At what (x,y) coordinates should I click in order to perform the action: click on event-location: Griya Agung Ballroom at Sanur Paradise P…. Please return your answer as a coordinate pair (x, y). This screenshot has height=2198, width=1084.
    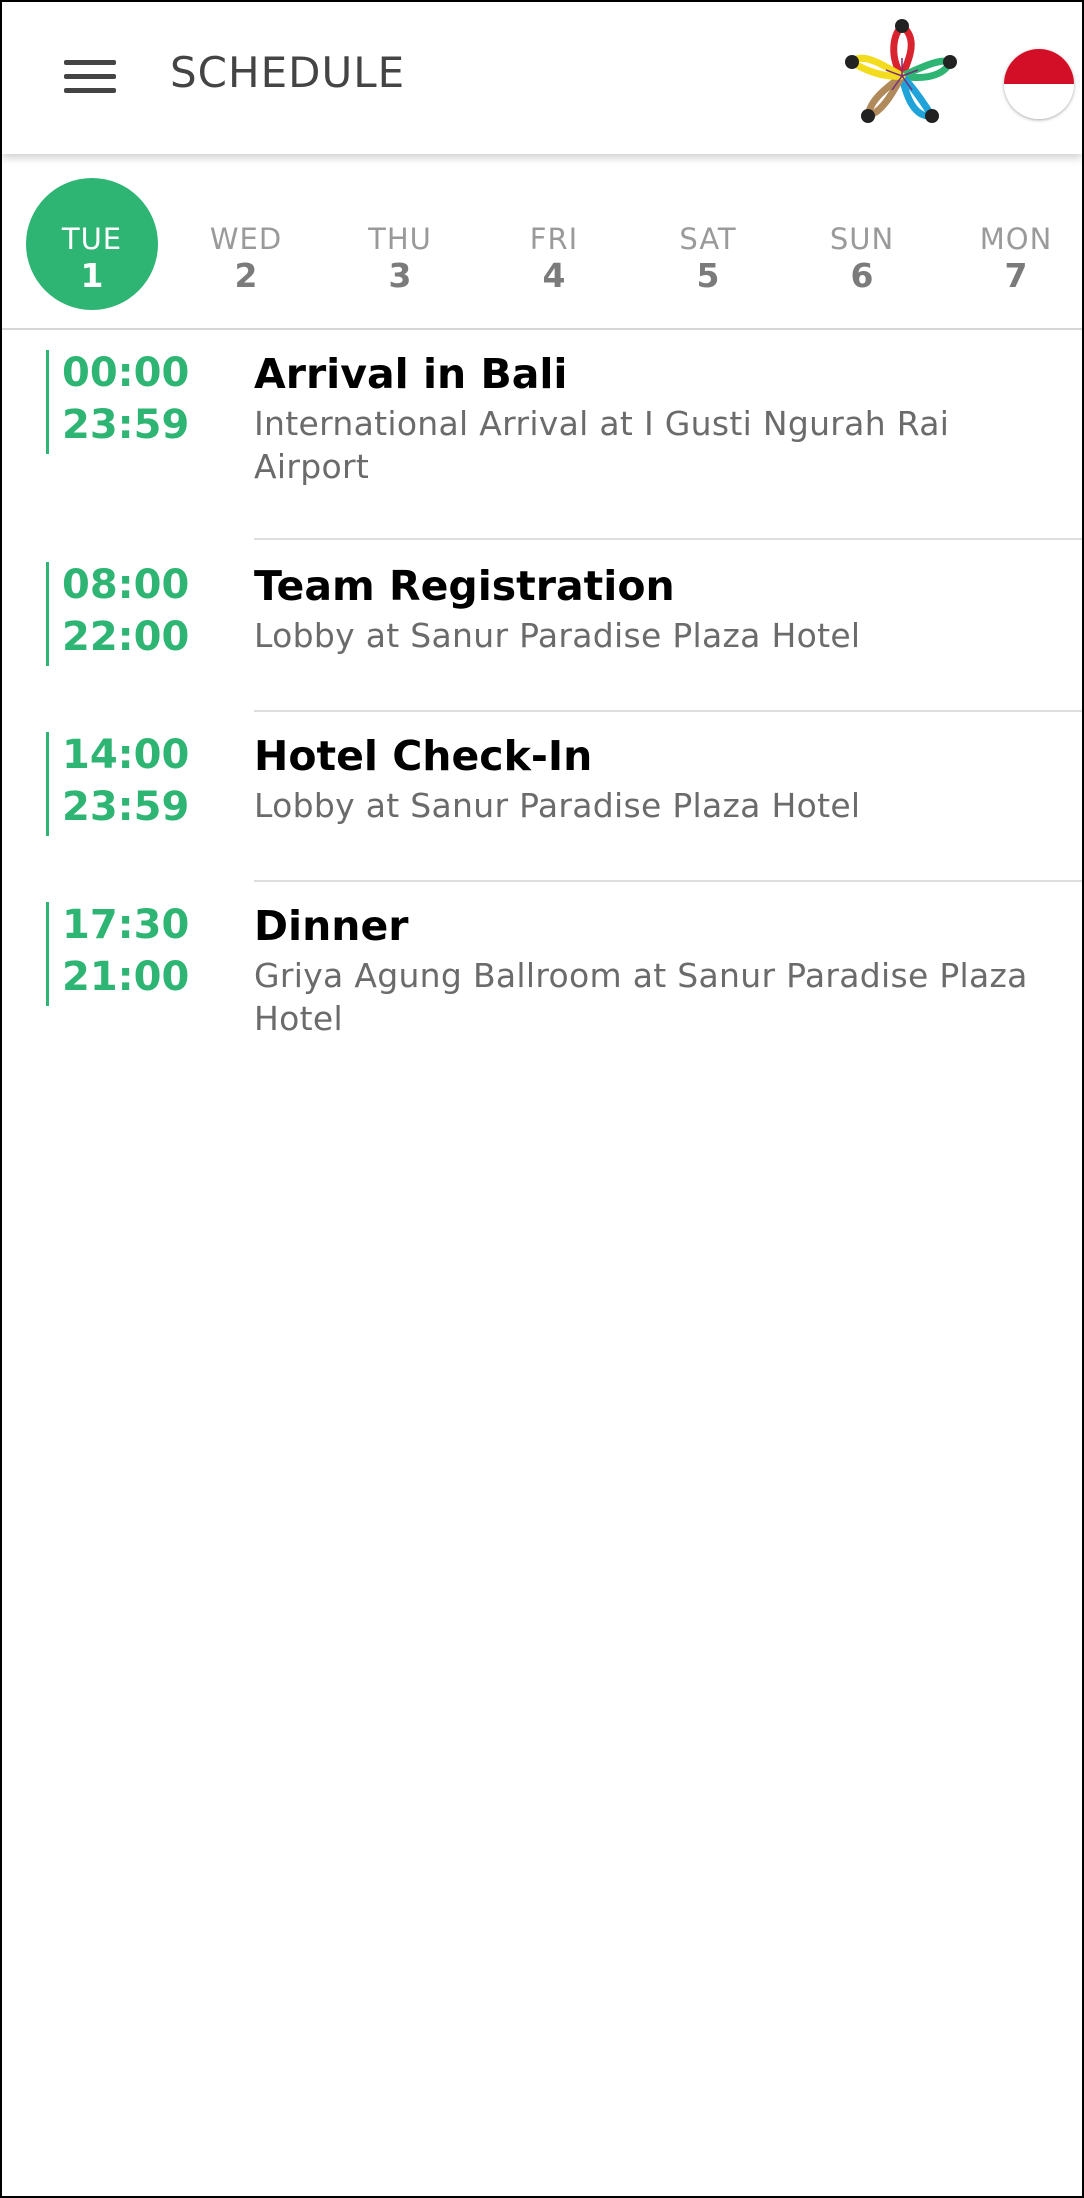
    Looking at the image, I should click on (641, 997).